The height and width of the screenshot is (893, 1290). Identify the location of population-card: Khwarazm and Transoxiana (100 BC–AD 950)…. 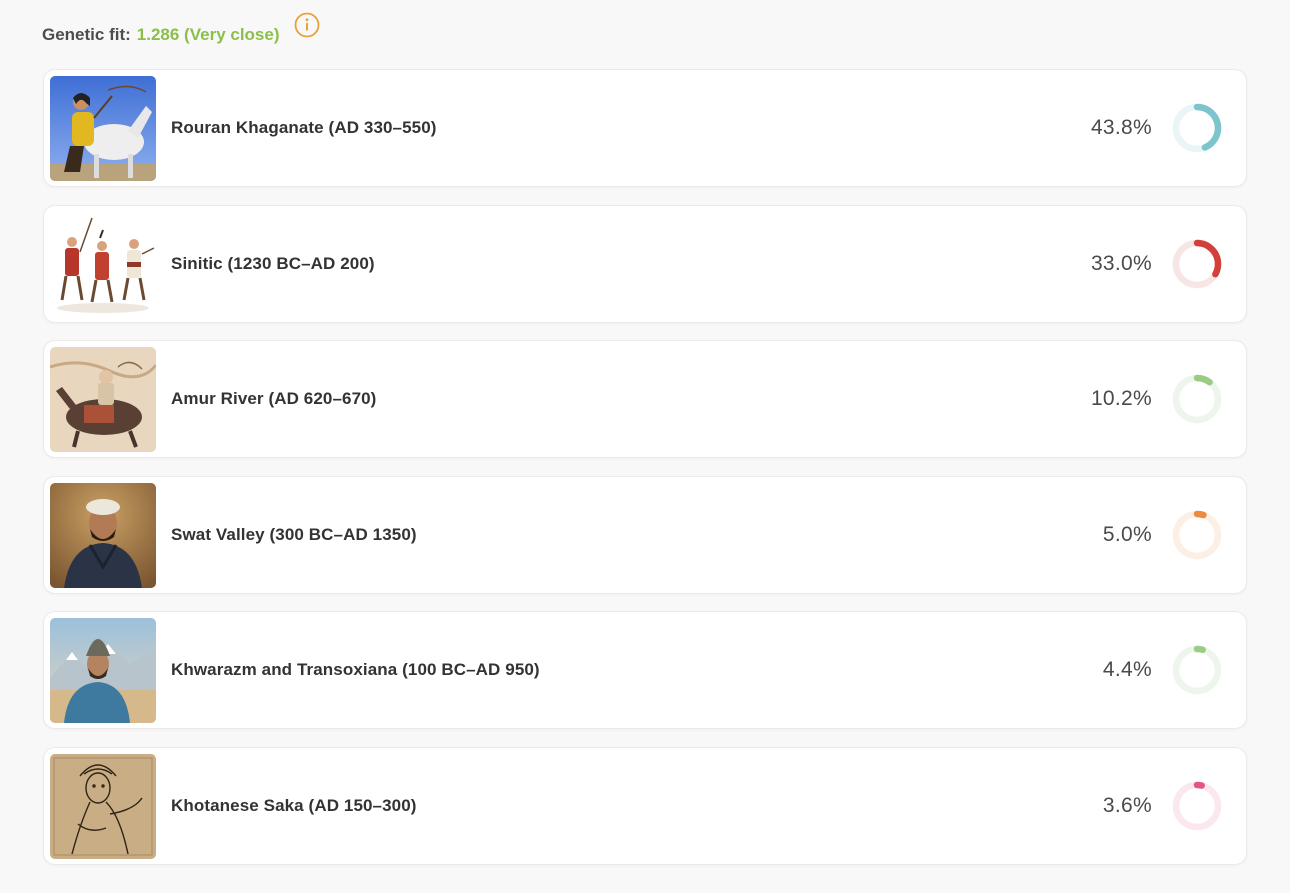
(645, 670).